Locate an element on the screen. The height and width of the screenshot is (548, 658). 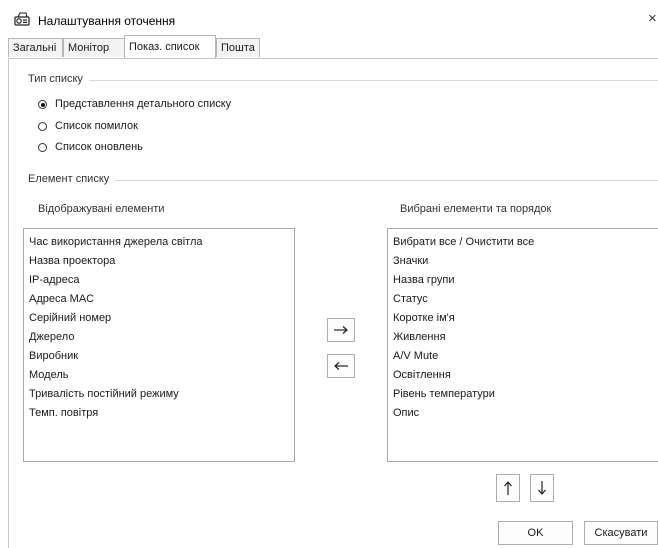
list-item: Живлення is located at coordinates (523, 337).